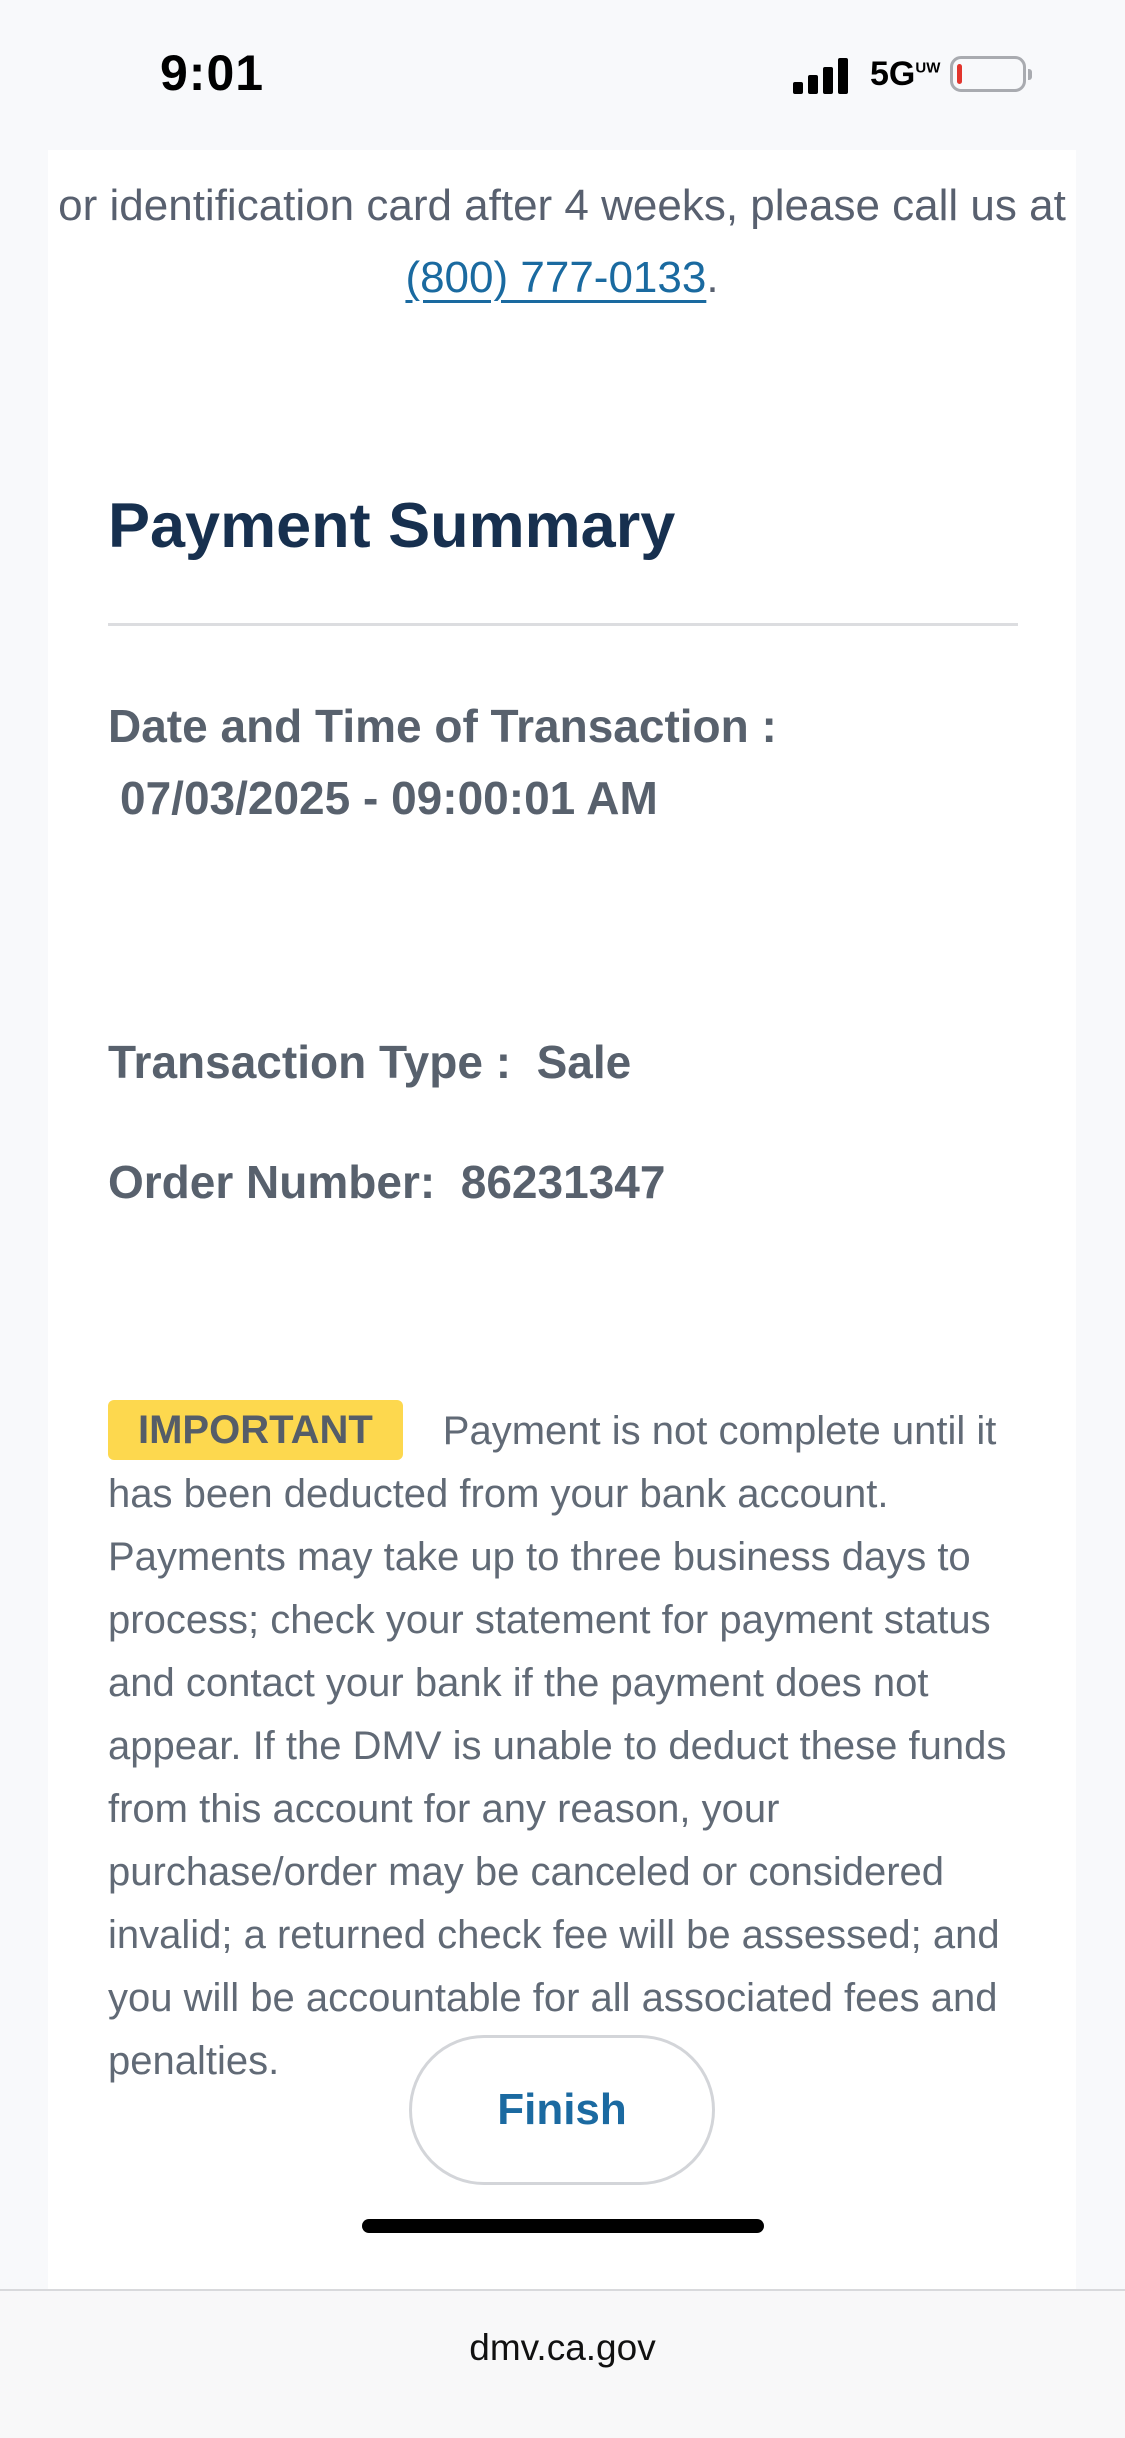  I want to click on finish-button: Finish, so click(562, 2110).